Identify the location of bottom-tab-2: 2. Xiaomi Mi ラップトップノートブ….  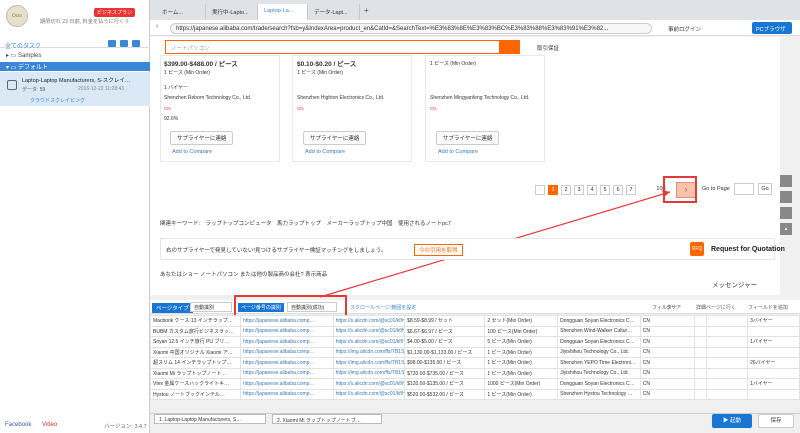
(327, 419).